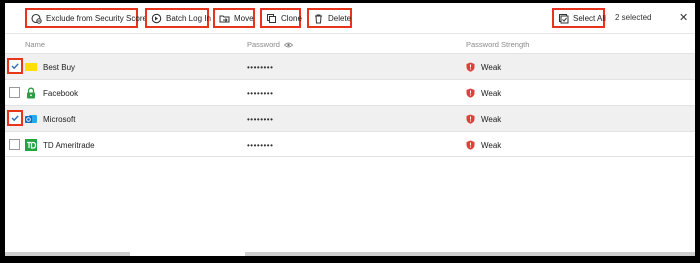 The width and height of the screenshot is (700, 263). I want to click on td-logo, so click(31, 145).